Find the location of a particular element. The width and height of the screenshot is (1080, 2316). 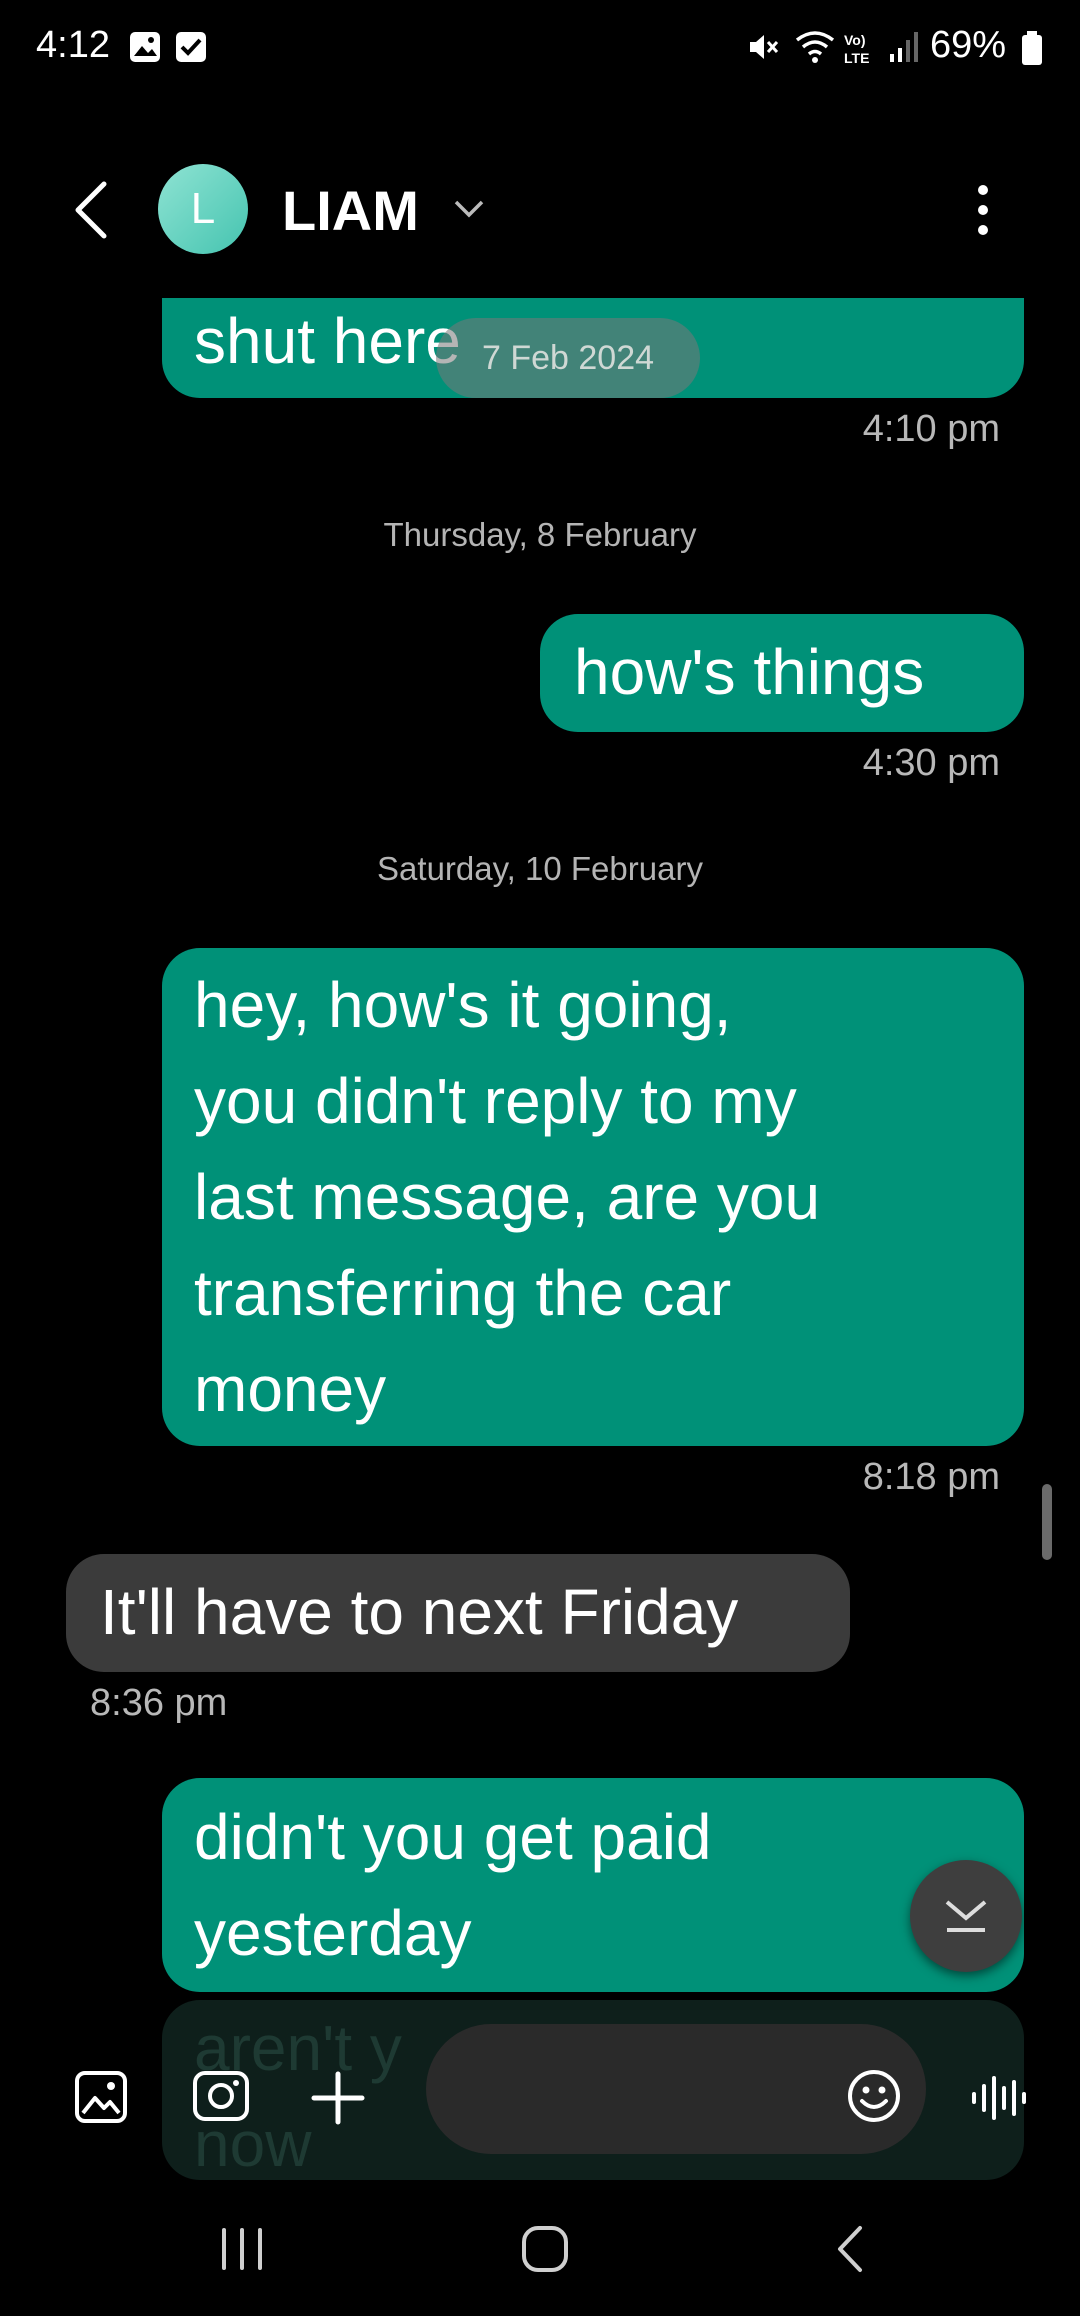

message-time: 4:30 pm is located at coordinates (931, 763).